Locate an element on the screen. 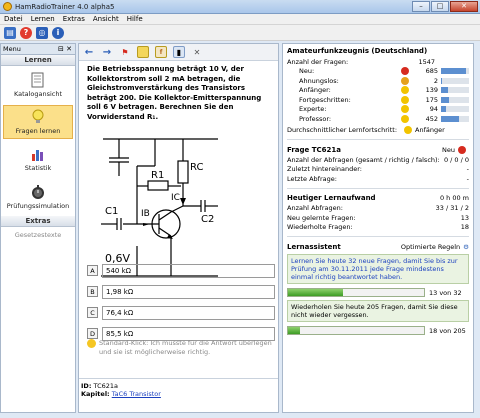  sidebar-item-fragen-lernen: Fragen lernen is located at coordinates (38, 122).